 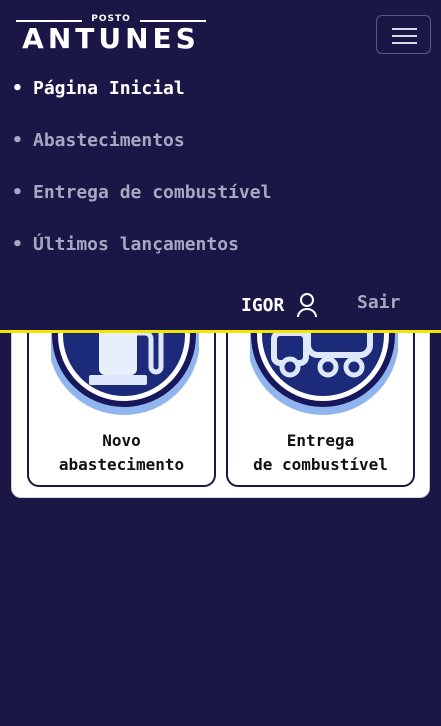 I want to click on nav-item-fuel-delivery: • Entrega de combustível, so click(x=222, y=206).